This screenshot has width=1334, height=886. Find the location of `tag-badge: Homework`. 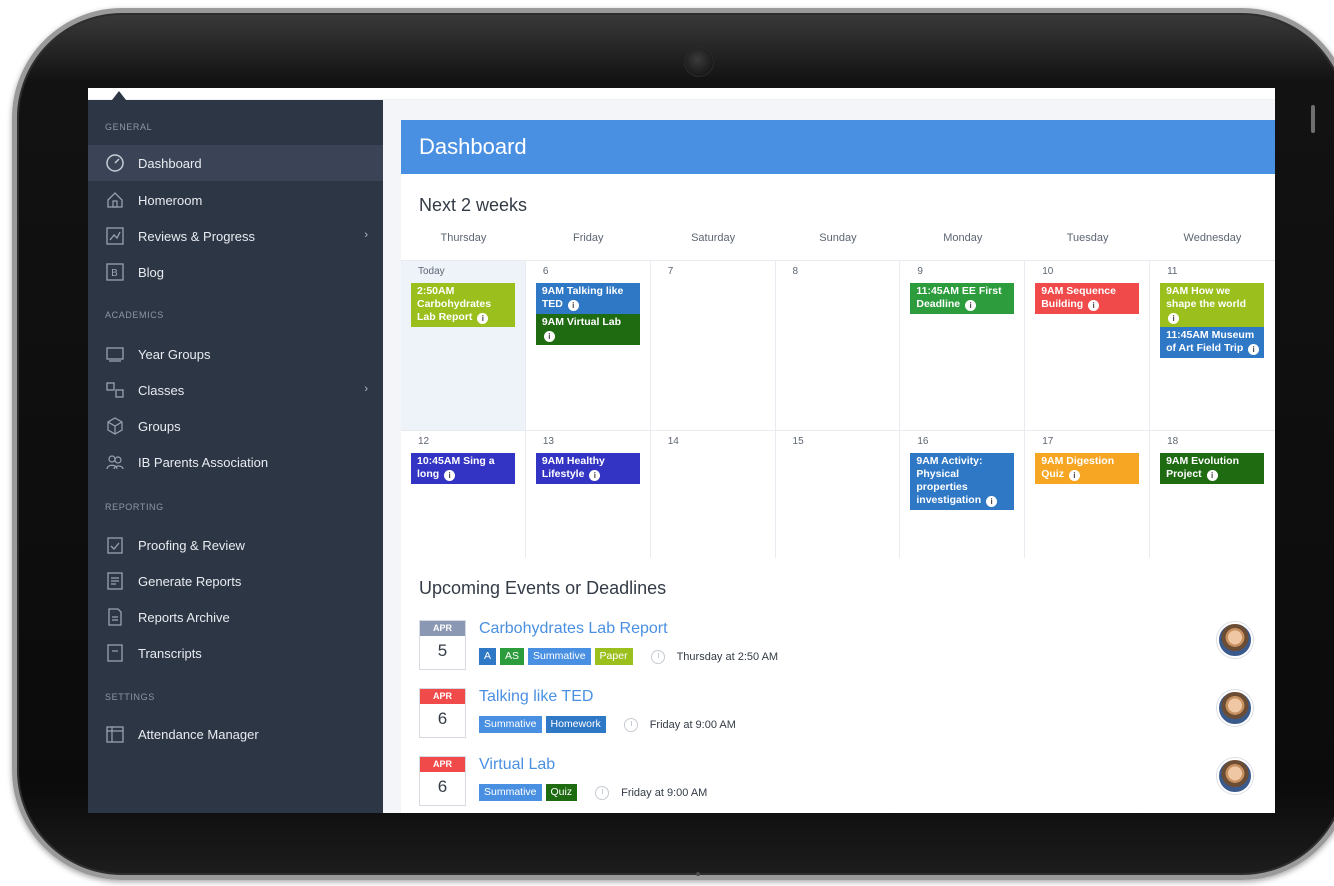

tag-badge: Homework is located at coordinates (575, 724).